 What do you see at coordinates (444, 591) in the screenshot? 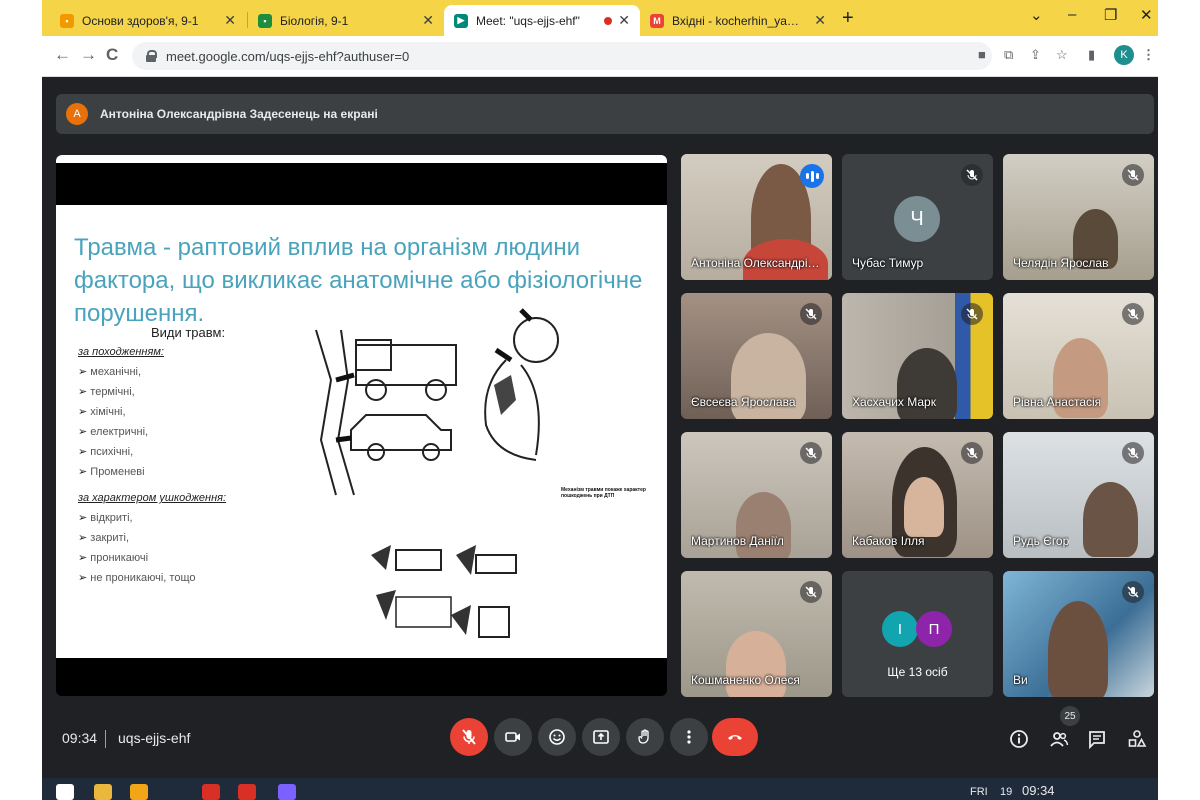
I see `accident-scheme-illustration` at bounding box center [444, 591].